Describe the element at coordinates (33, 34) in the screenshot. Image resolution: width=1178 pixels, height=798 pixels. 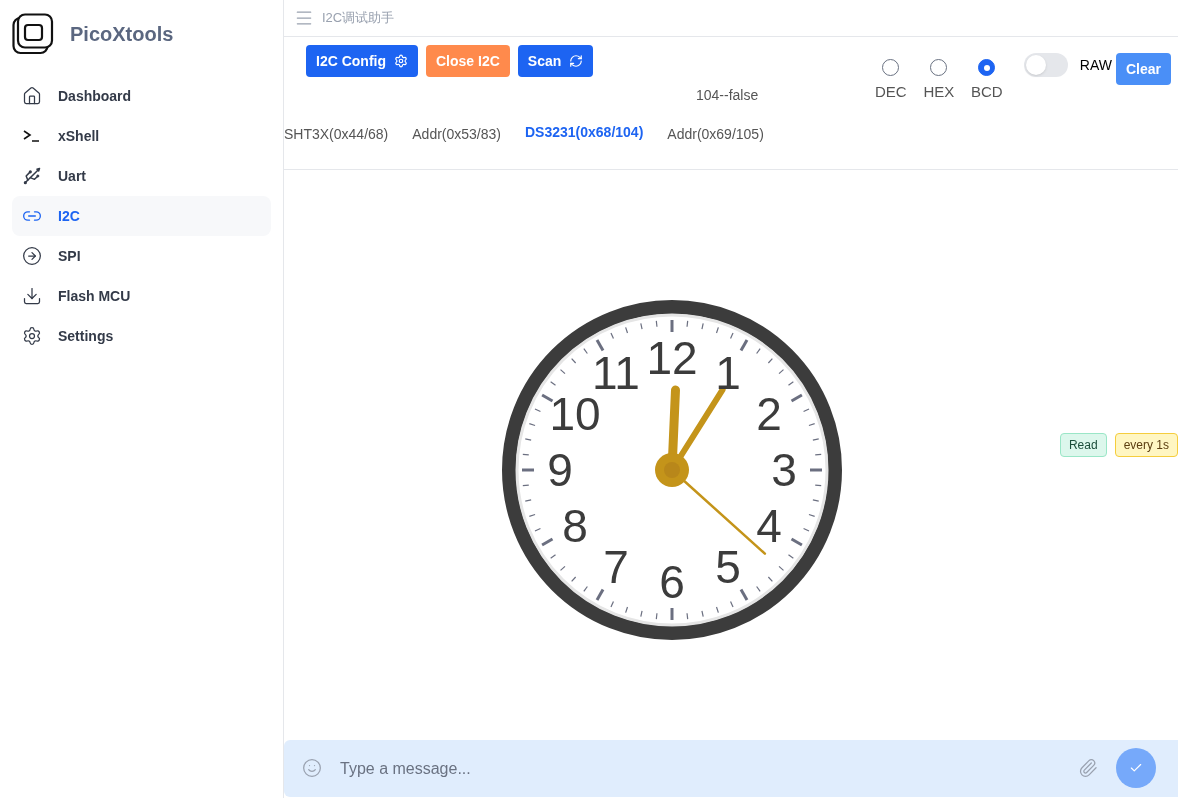
I see `logo-icon` at that location.